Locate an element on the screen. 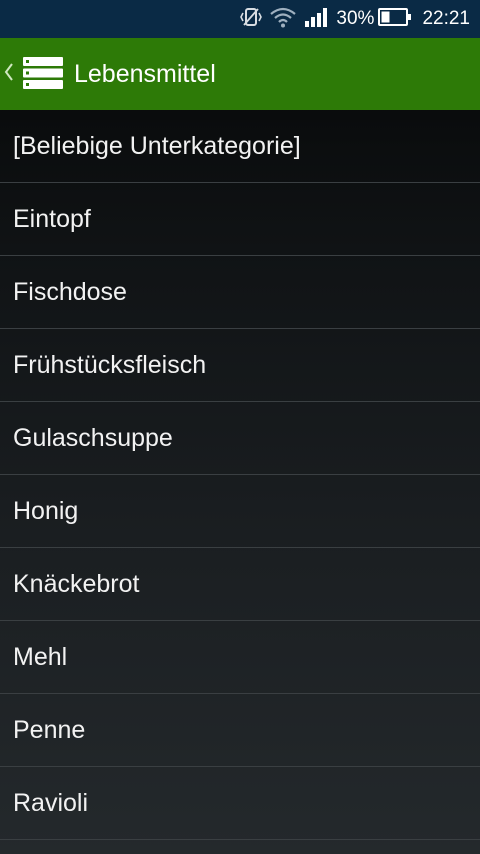 The image size is (480, 854). list-item-label: Honig is located at coordinates (46, 510).